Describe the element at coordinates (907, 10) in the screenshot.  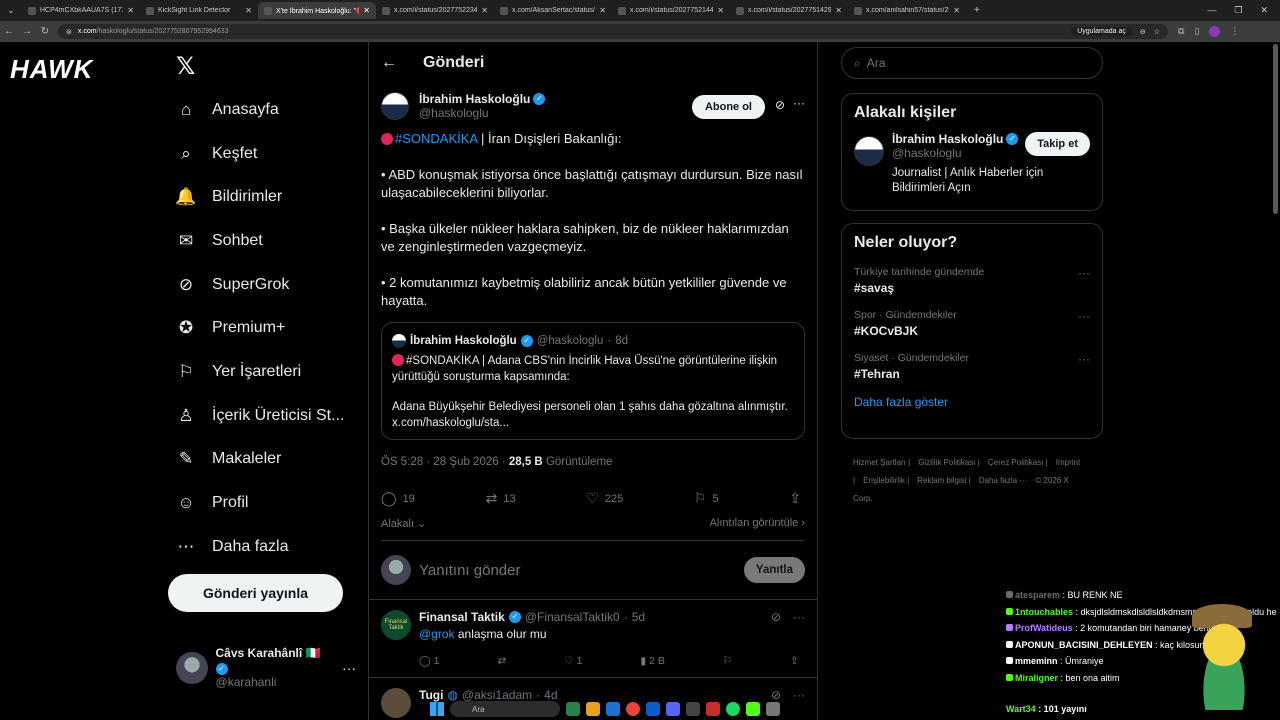
I see `browser-tab: x.com/anilsahin57/status/2027 ✕` at that location.